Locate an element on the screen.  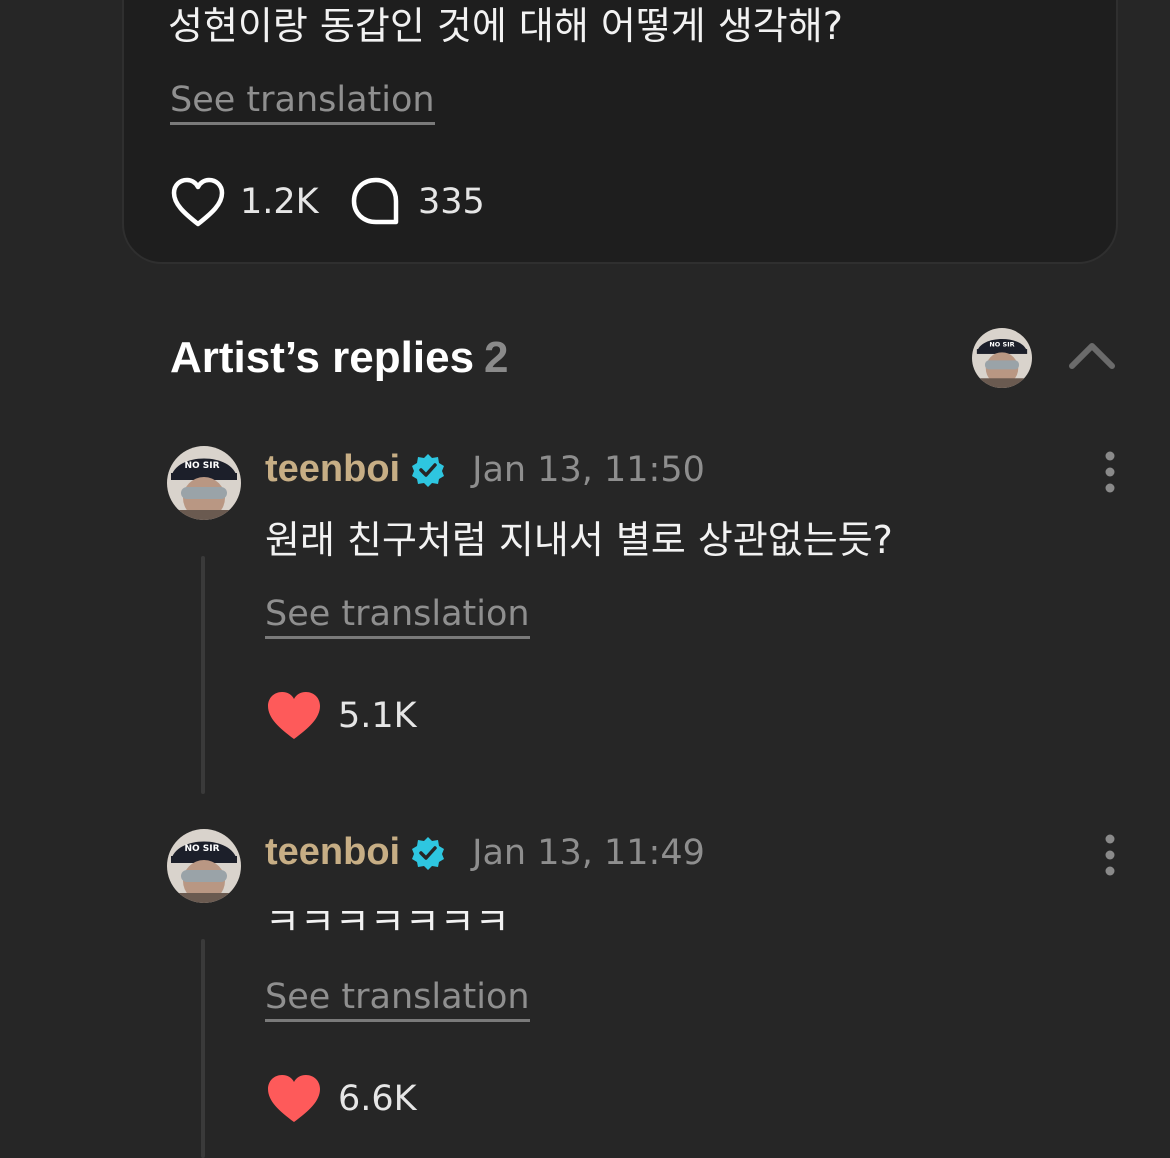
reply-text: ㅋㅋㅋㅋㅋㅋㅋ is located at coordinates (387, 922).